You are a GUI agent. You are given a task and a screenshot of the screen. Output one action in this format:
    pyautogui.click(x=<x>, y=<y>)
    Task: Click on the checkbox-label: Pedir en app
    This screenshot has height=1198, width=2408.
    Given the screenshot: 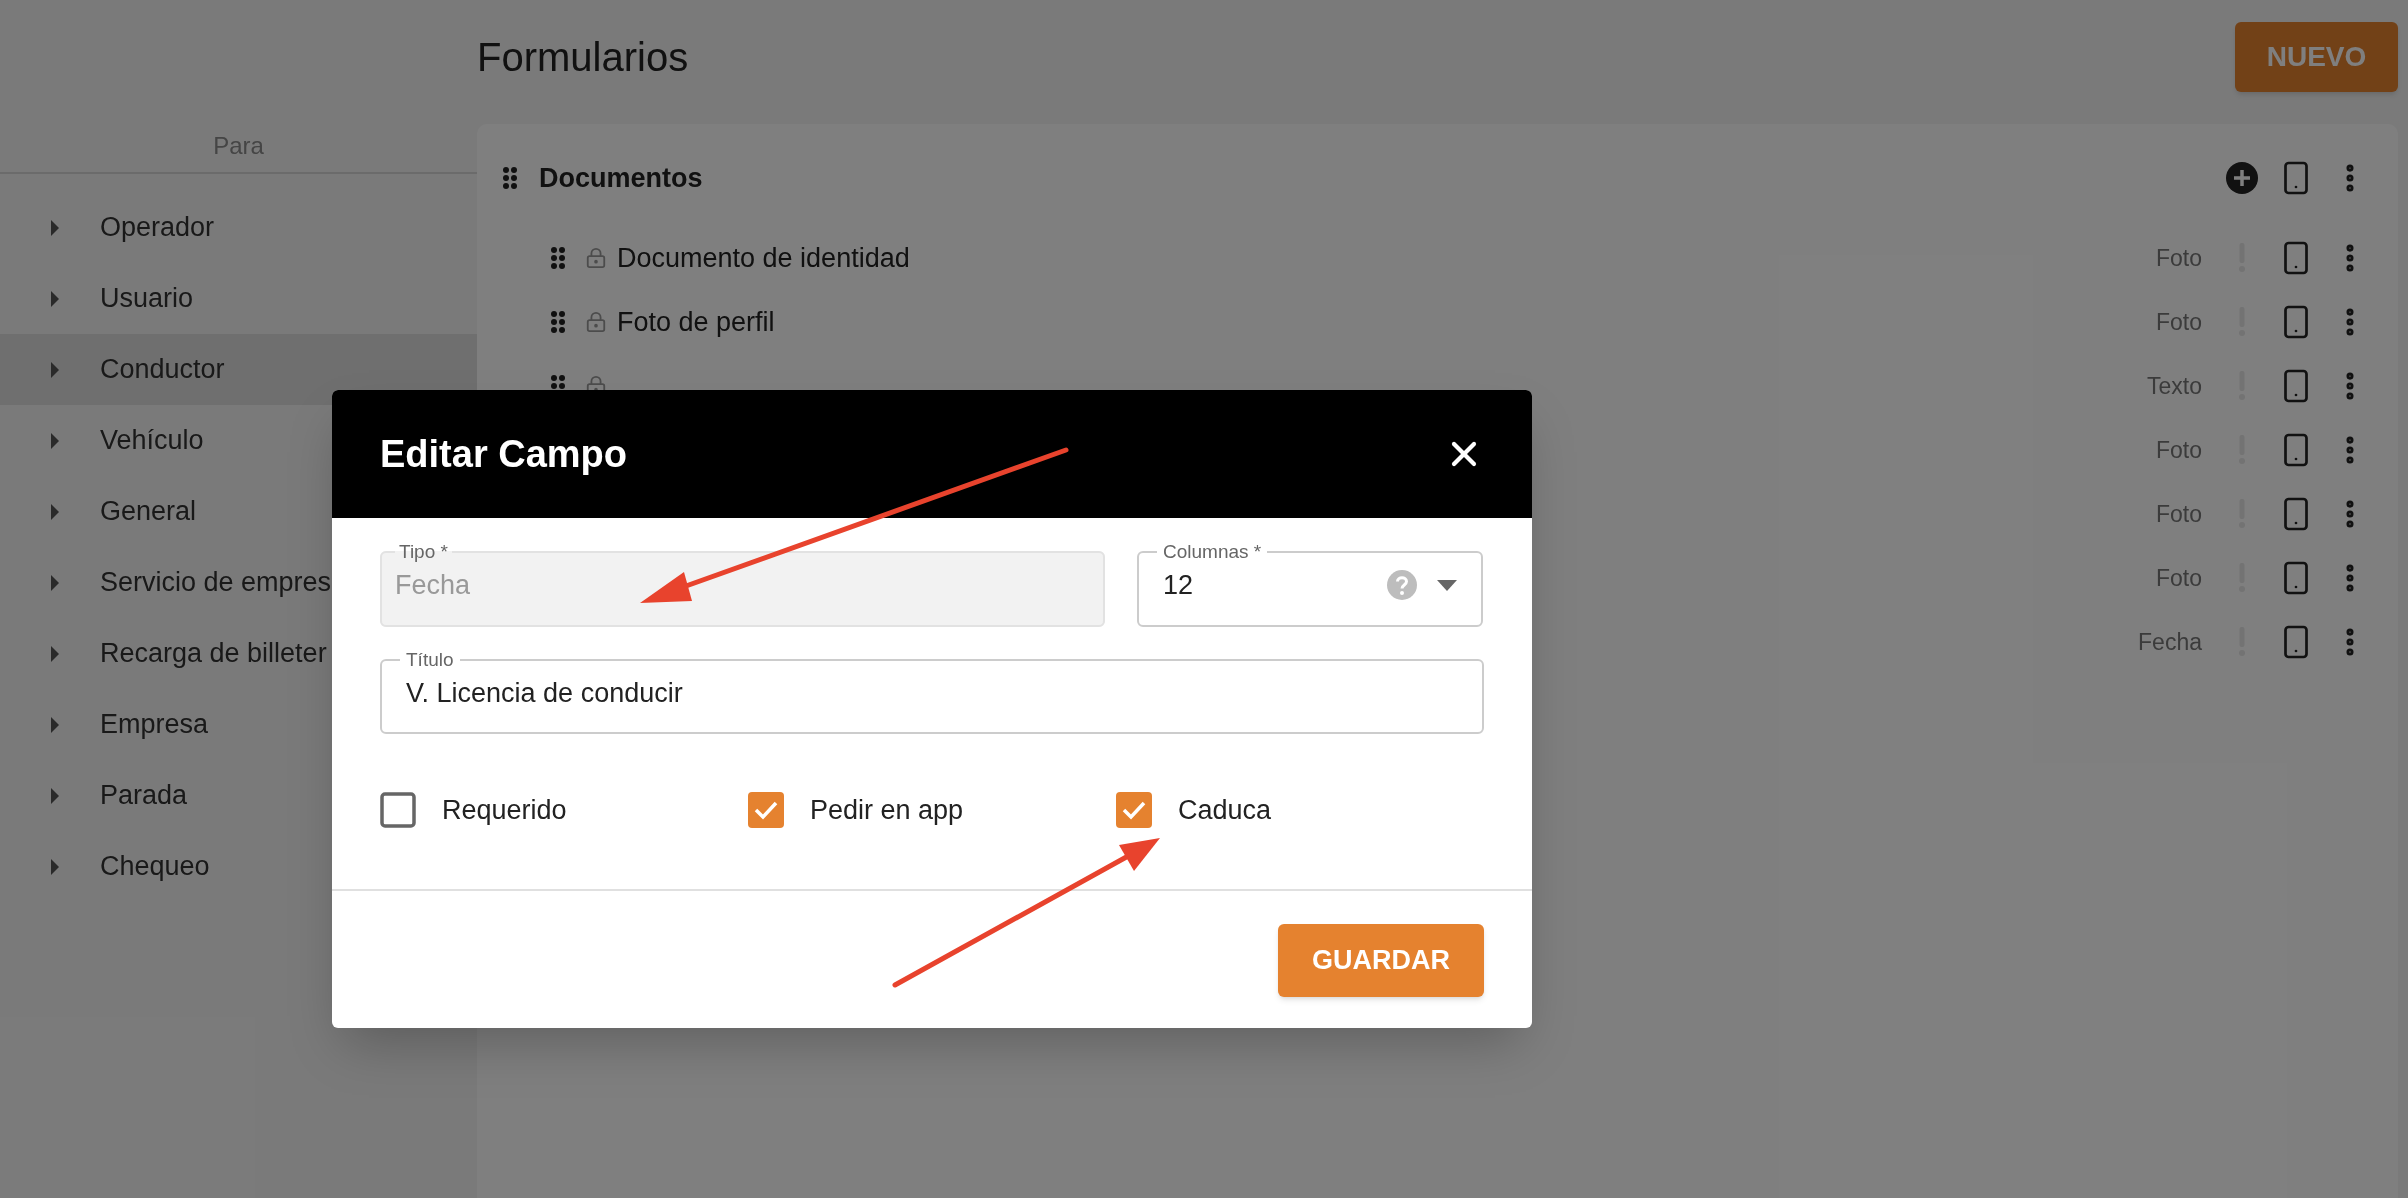 What is the action you would take?
    pyautogui.click(x=887, y=810)
    